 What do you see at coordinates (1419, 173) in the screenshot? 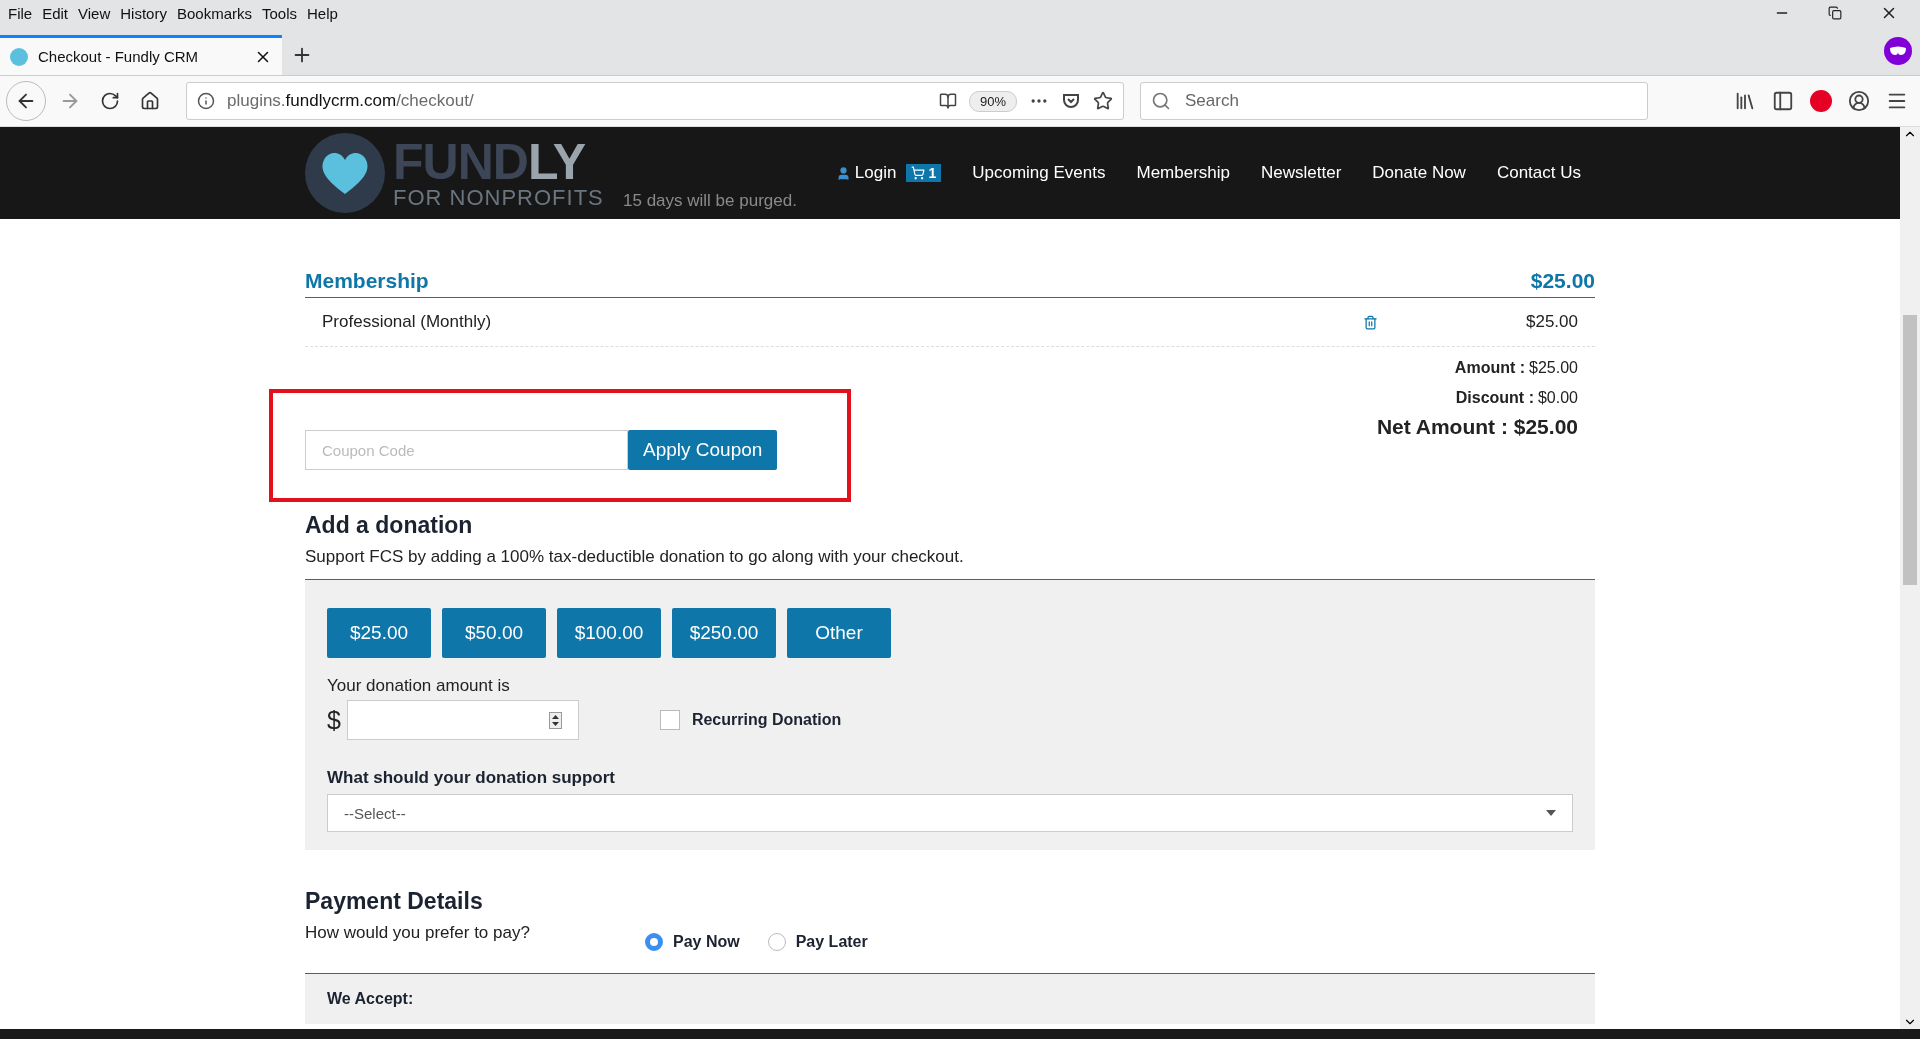
I see `nav-link: Donate Now` at bounding box center [1419, 173].